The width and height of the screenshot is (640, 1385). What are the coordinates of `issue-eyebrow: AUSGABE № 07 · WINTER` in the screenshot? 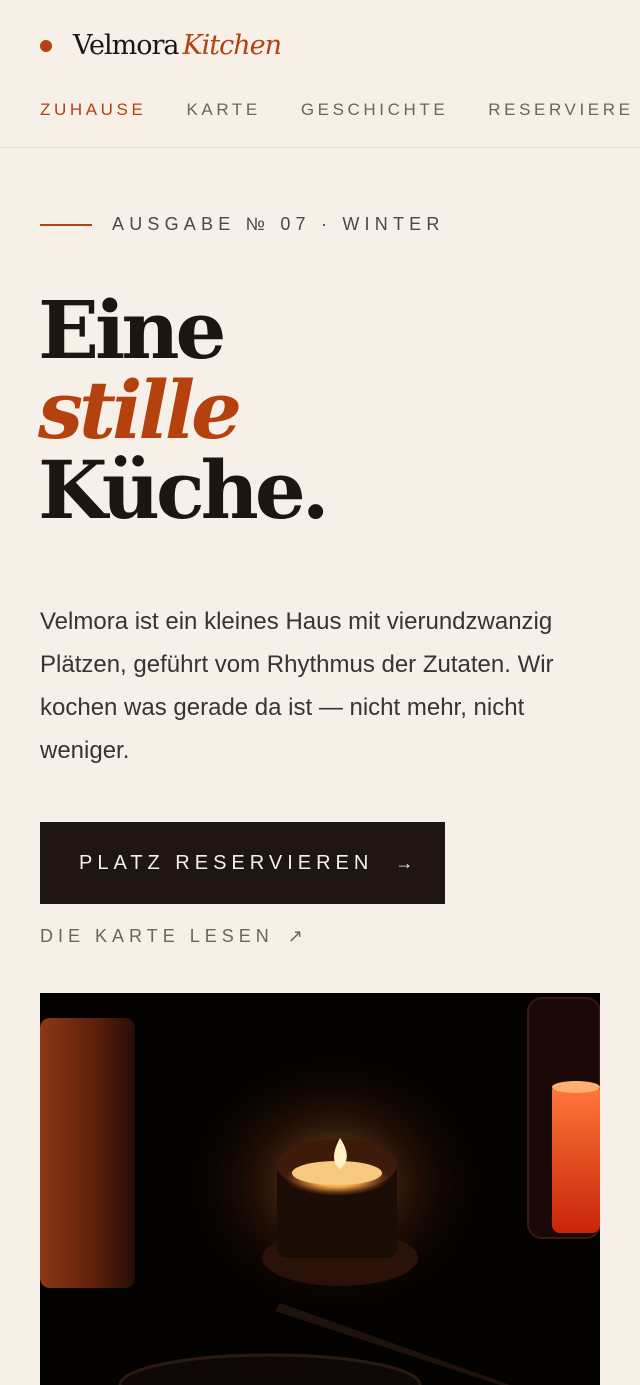 It's located at (242, 224).